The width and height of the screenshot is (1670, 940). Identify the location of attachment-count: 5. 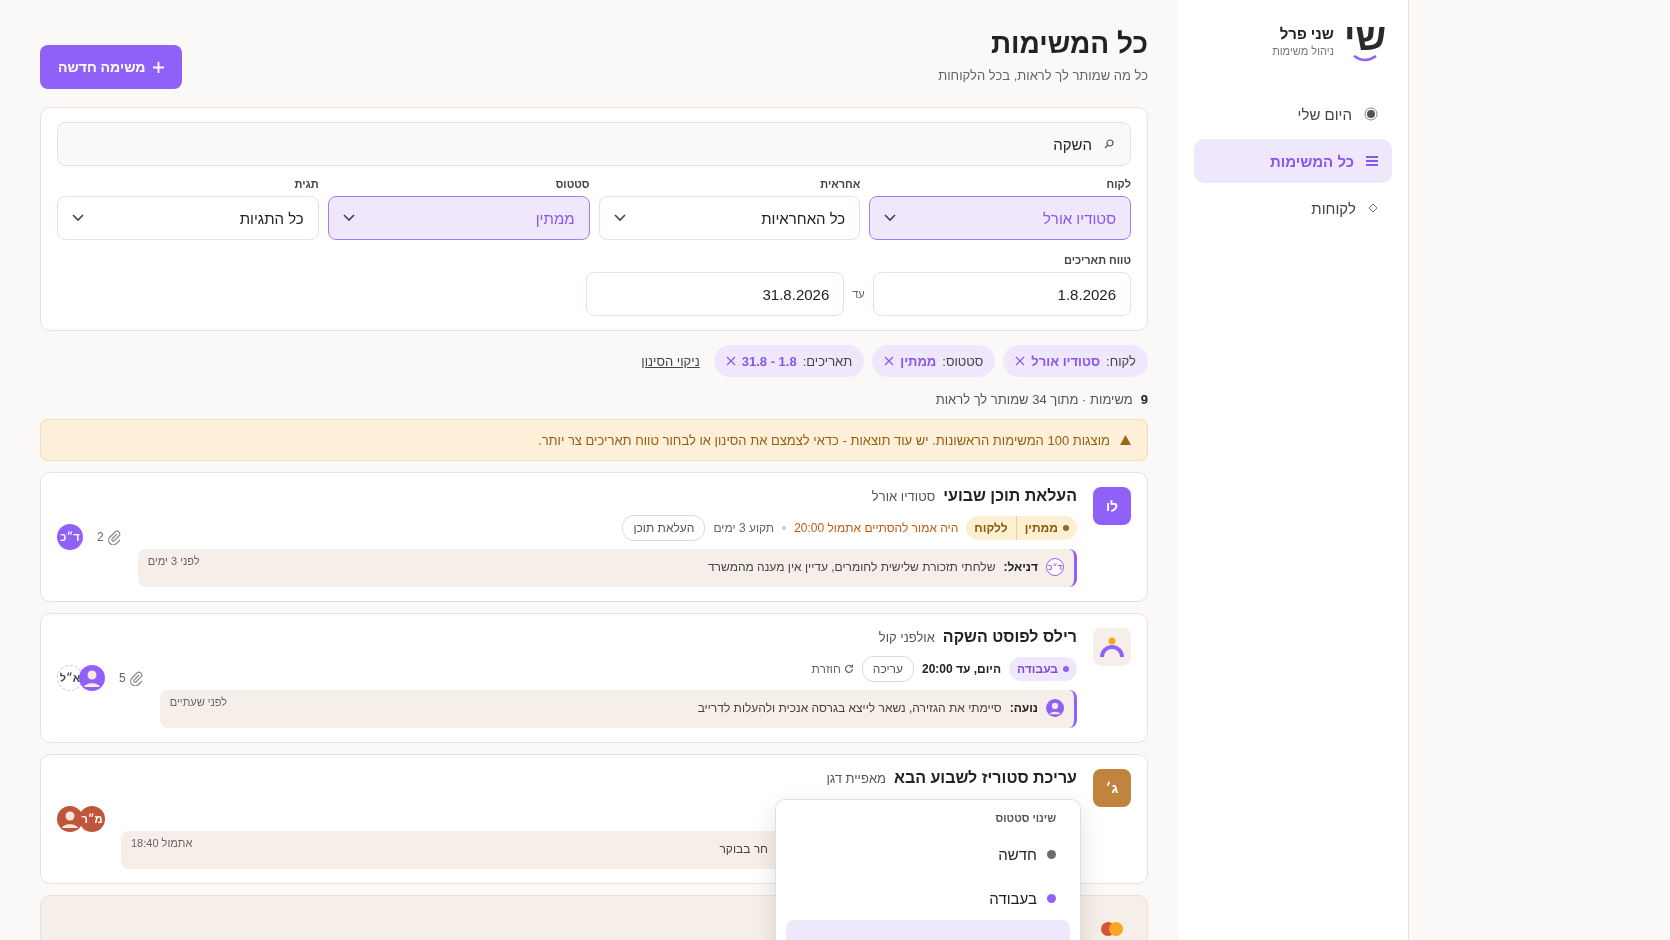
(122, 678).